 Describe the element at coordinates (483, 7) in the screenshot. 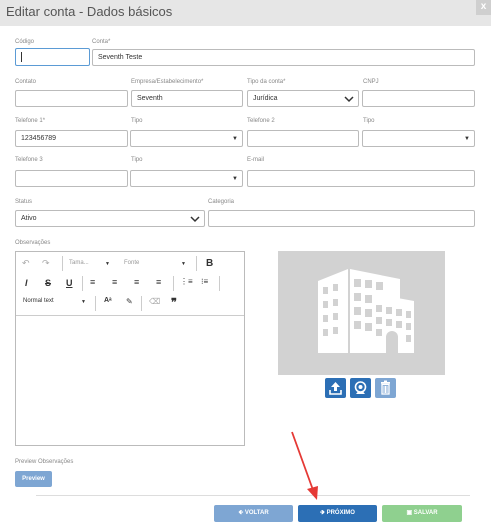

I see `close-button: x` at that location.